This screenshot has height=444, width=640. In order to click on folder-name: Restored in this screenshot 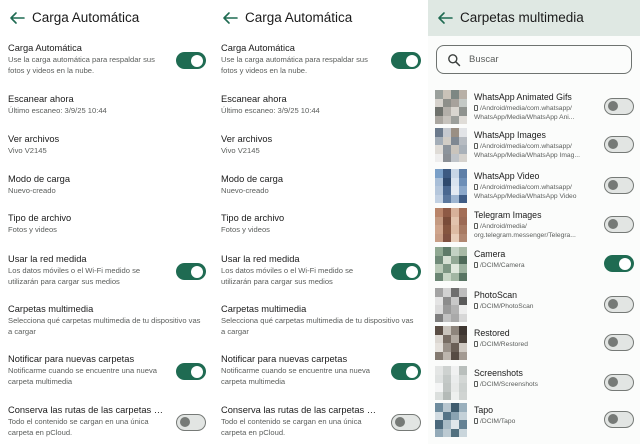, I will do `click(492, 333)`.